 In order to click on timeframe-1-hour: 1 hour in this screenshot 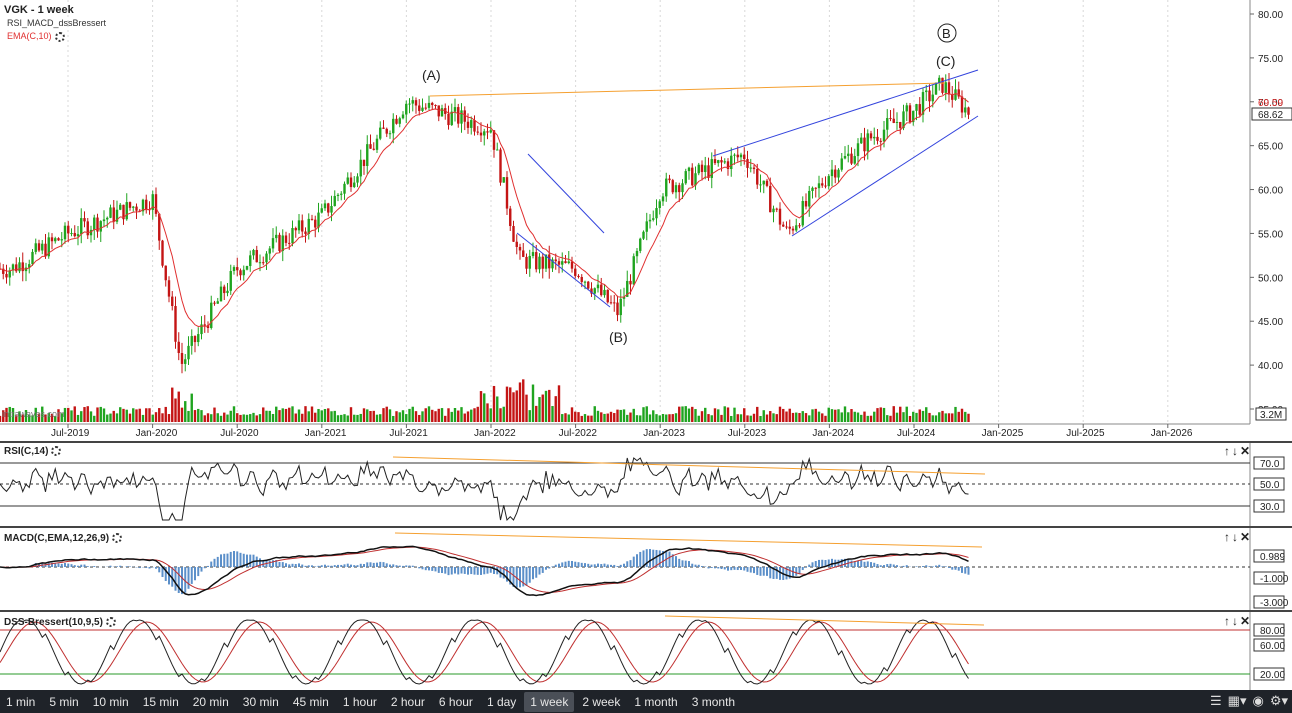, I will do `click(360, 702)`.